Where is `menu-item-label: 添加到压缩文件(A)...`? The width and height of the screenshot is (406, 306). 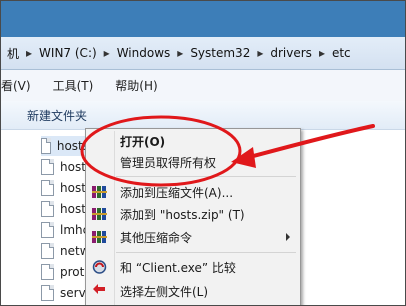 menu-item-label: 添加到压缩文件(A)... is located at coordinates (177, 192).